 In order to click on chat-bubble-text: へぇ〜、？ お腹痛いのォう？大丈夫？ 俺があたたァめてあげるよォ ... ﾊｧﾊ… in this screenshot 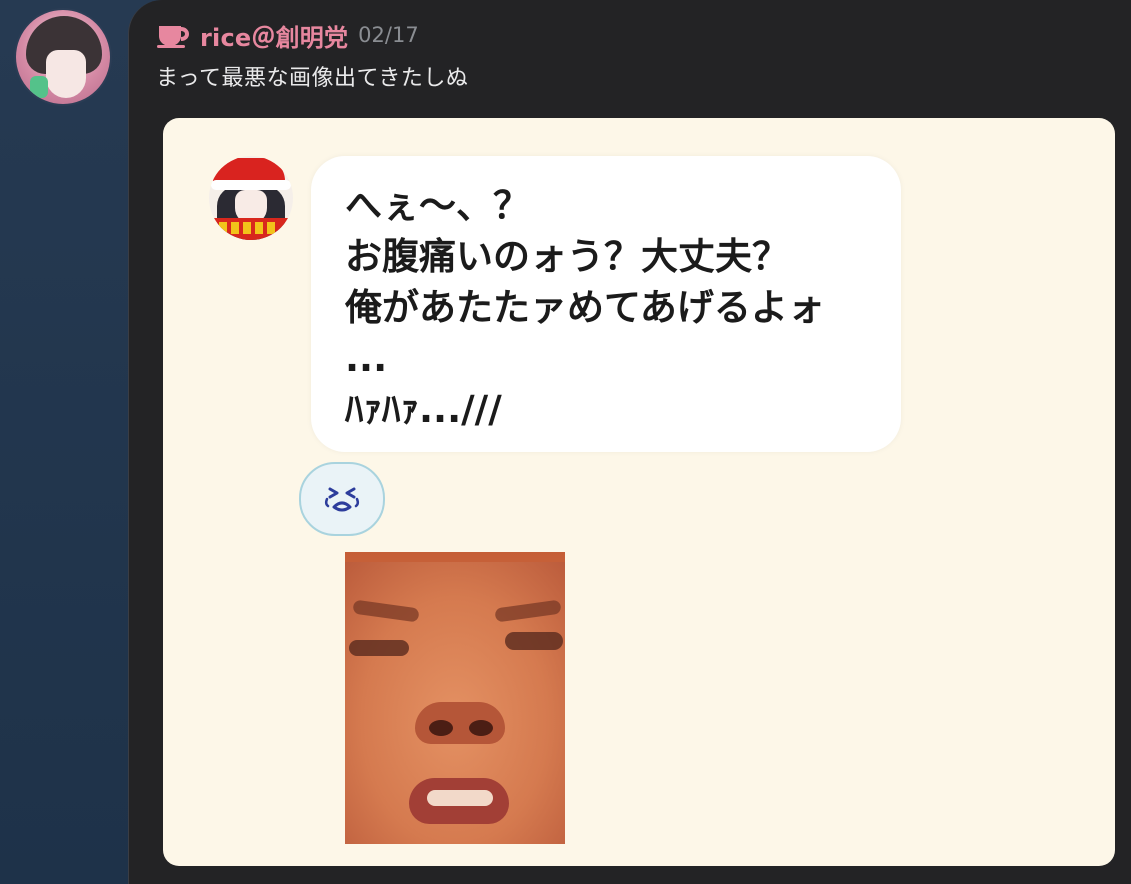, I will do `click(585, 307)`.